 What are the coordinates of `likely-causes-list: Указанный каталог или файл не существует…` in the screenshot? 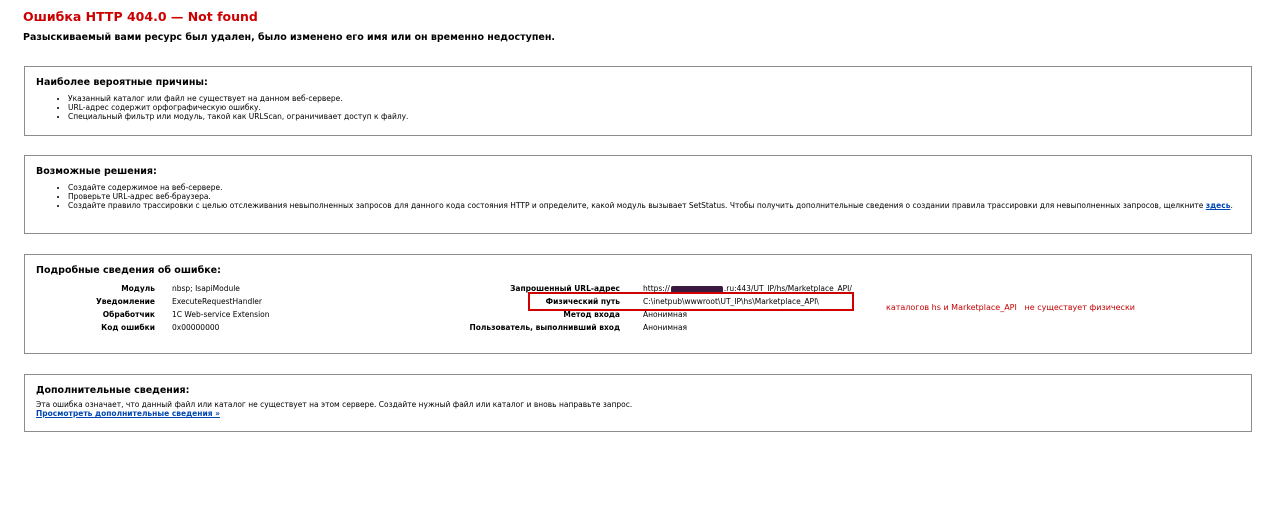 It's located at (651, 107).